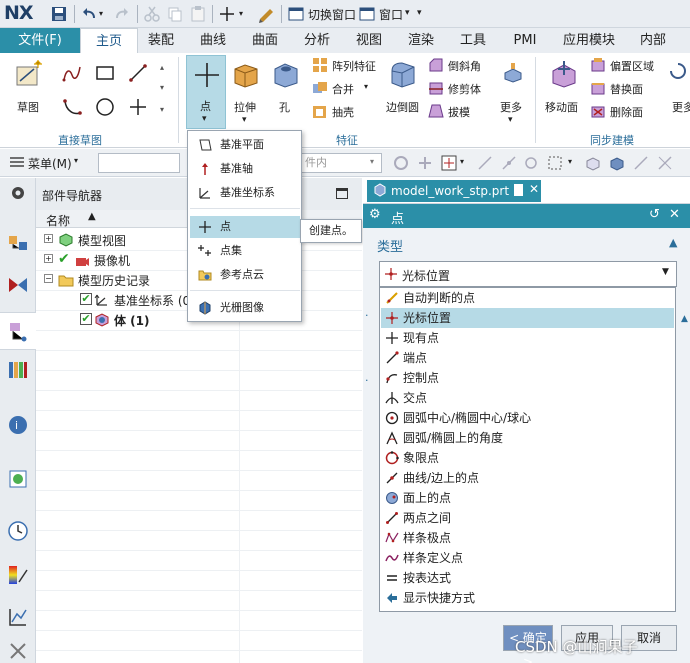 This screenshot has height=663, width=690. What do you see at coordinates (241, 13) in the screenshot?
I see `add-dropdown-icon: ▾` at bounding box center [241, 13].